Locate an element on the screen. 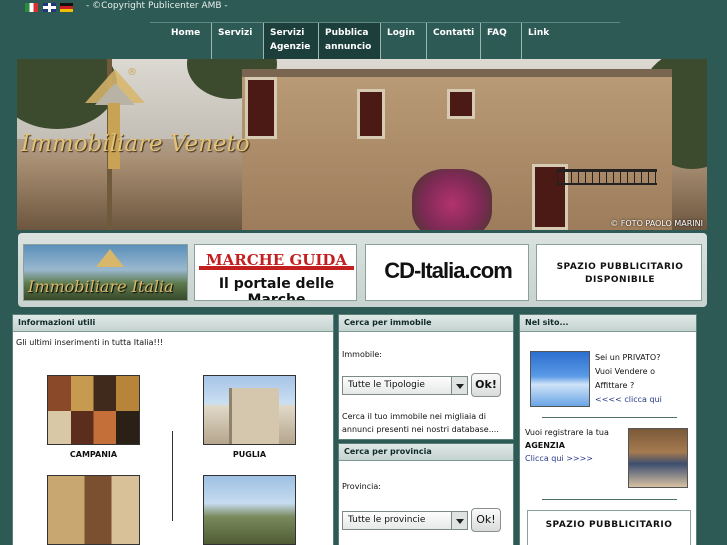  copyright-text: - ©Copyright Publicenter AMB - is located at coordinates (157, 6).